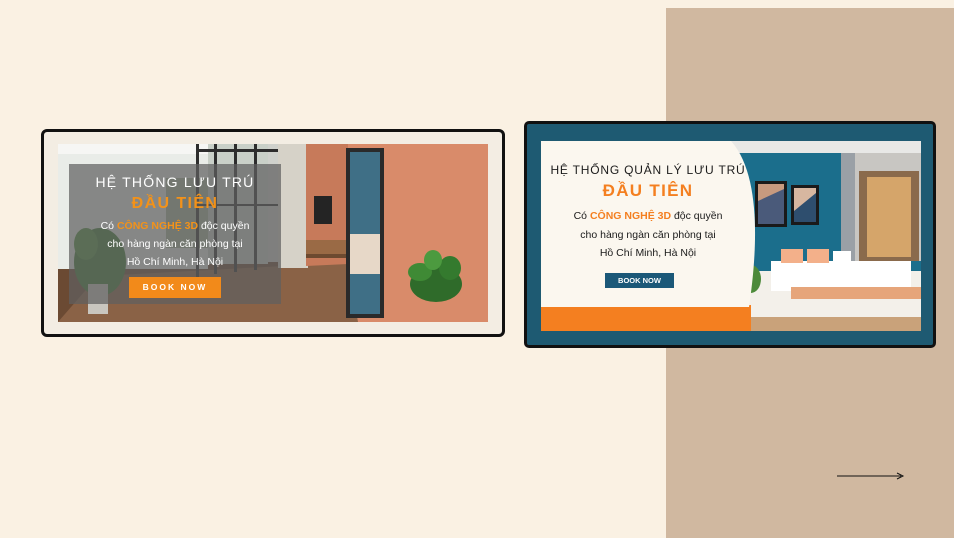  What do you see at coordinates (648, 253) in the screenshot?
I see `banner2-desc-line3: Hồ Chí Minh, Hà Nội` at bounding box center [648, 253].